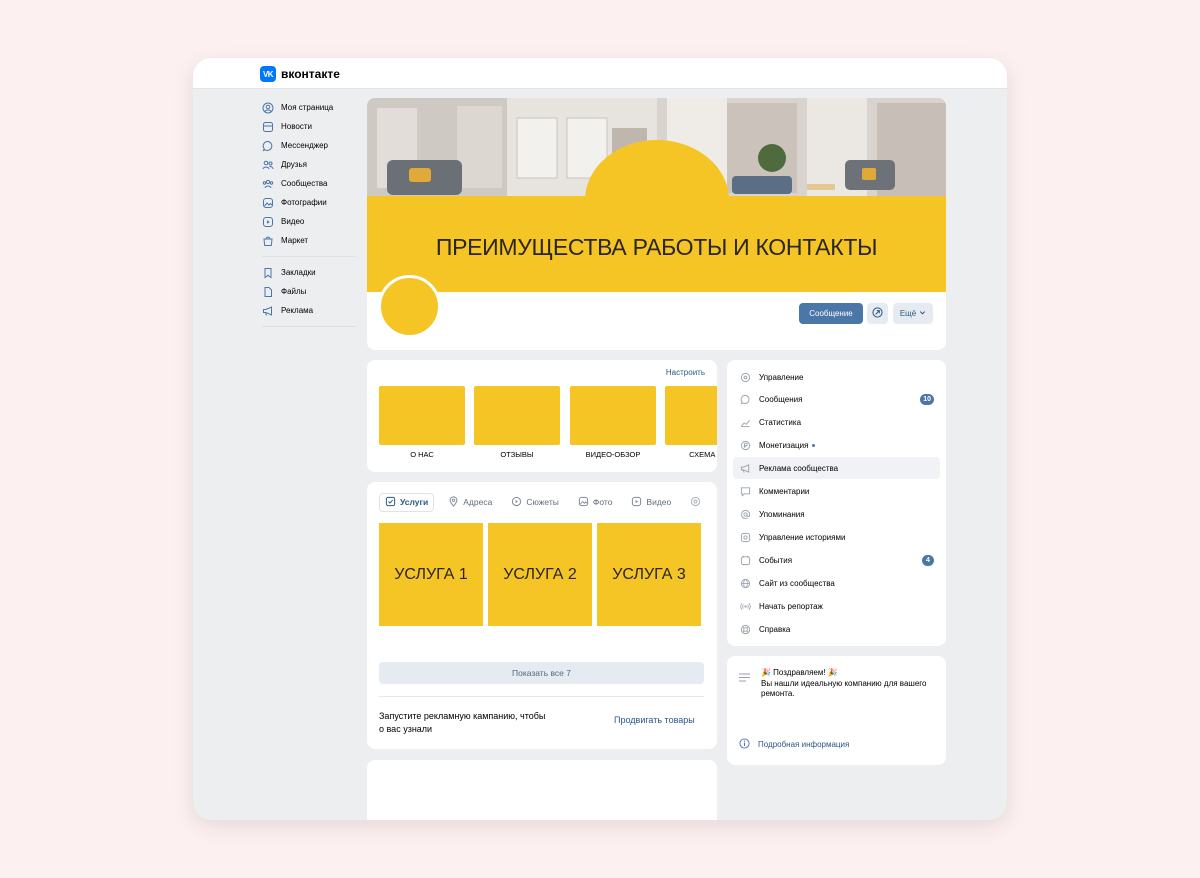 The image size is (1200, 878). I want to click on service-tile-2: УСЛУГА 2, so click(540, 574).